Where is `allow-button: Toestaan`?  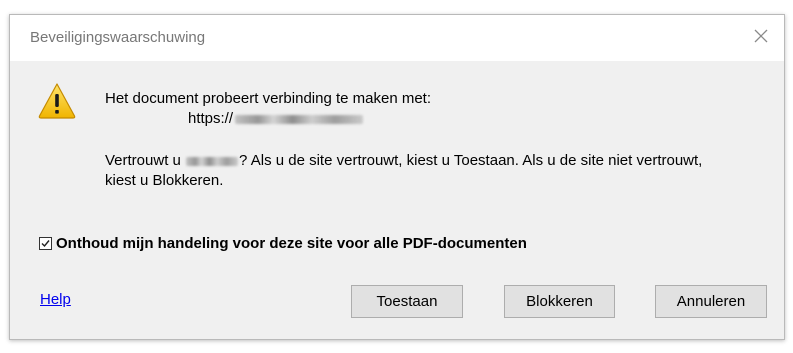 allow-button: Toestaan is located at coordinates (407, 301).